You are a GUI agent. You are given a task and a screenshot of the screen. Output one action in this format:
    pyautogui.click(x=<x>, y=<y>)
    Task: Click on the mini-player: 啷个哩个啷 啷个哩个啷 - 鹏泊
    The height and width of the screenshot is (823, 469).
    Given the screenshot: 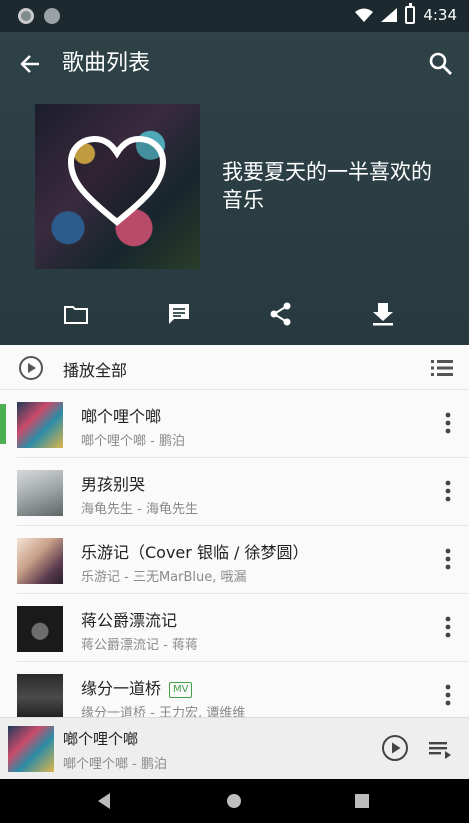 What is the action you would take?
    pyautogui.click(x=234, y=748)
    